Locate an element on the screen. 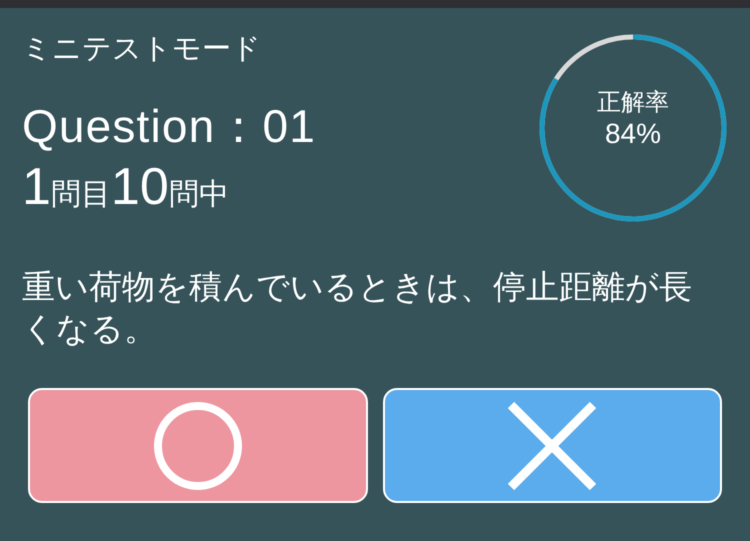 Image resolution: width=750 pixels, height=541 pixels. correct-answer-button is located at coordinates (198, 445).